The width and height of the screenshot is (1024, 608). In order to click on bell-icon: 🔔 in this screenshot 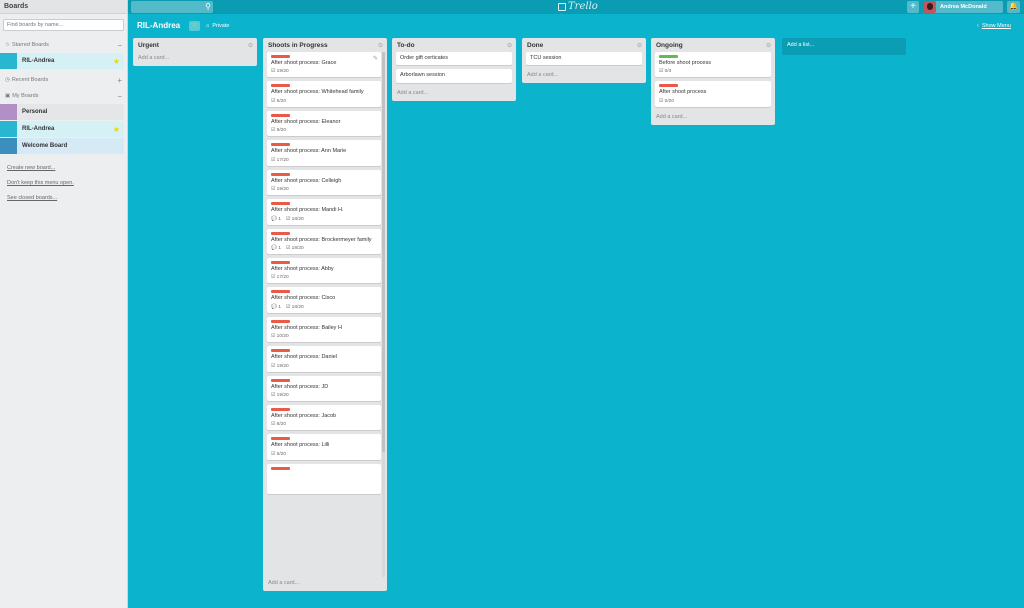, I will do `click(1013, 7)`.